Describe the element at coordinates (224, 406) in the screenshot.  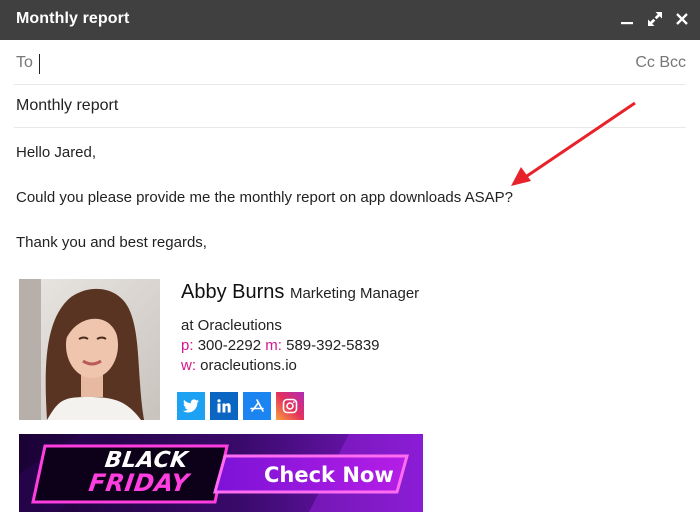
I see `linkedin-icon` at that location.